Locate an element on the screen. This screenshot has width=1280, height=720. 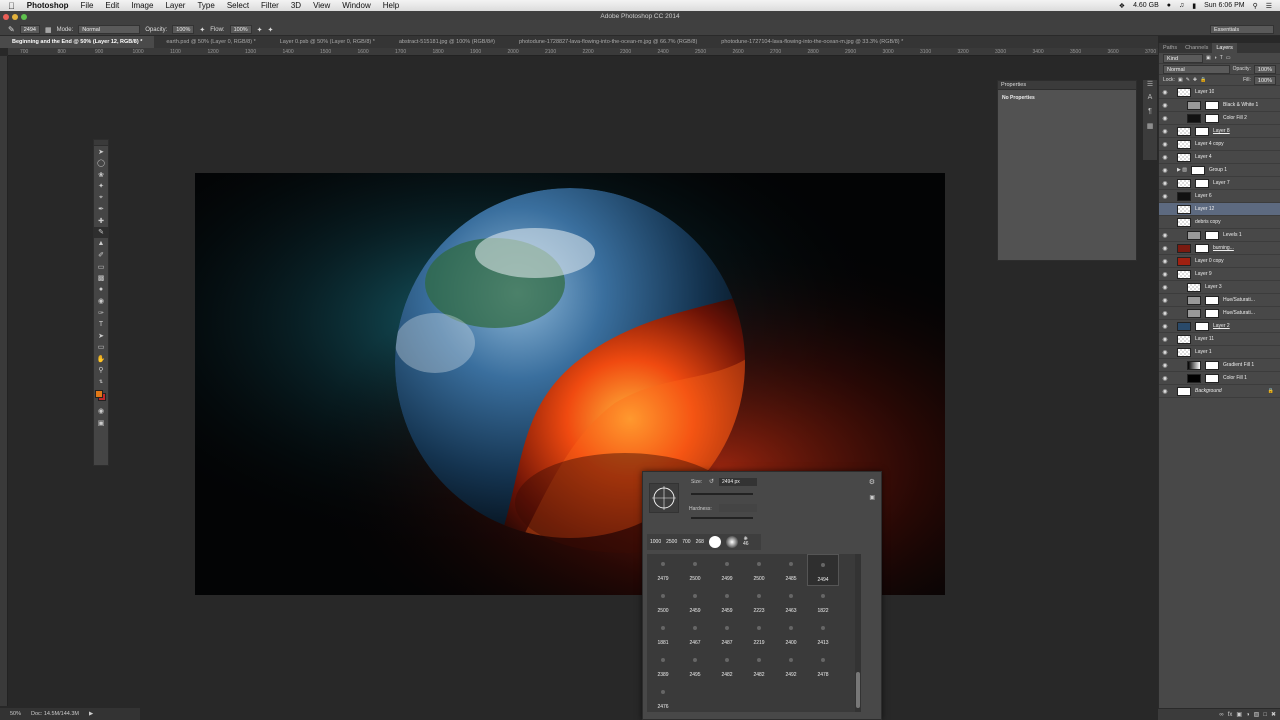
layer-row: ◉ Layer 4 is located at coordinates (1219, 157).